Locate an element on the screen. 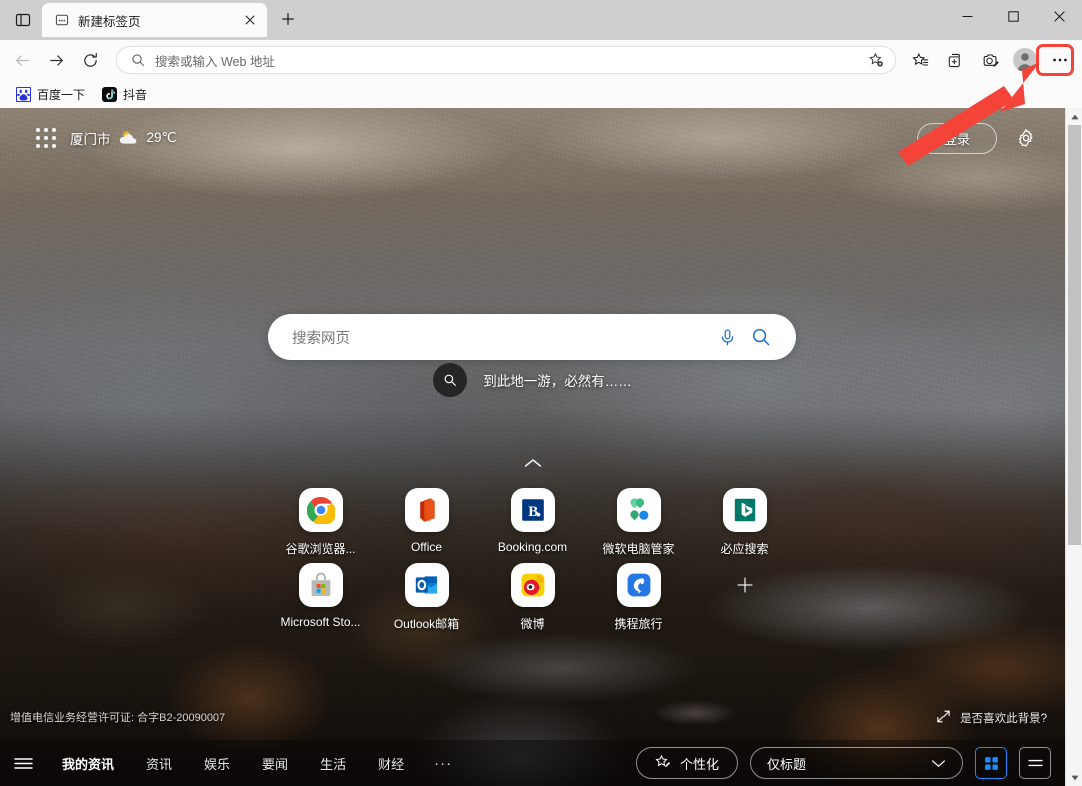 Image resolution: width=1082 pixels, height=786 pixels. address-input: 搜索或输入 Web 地址 is located at coordinates (509, 60).